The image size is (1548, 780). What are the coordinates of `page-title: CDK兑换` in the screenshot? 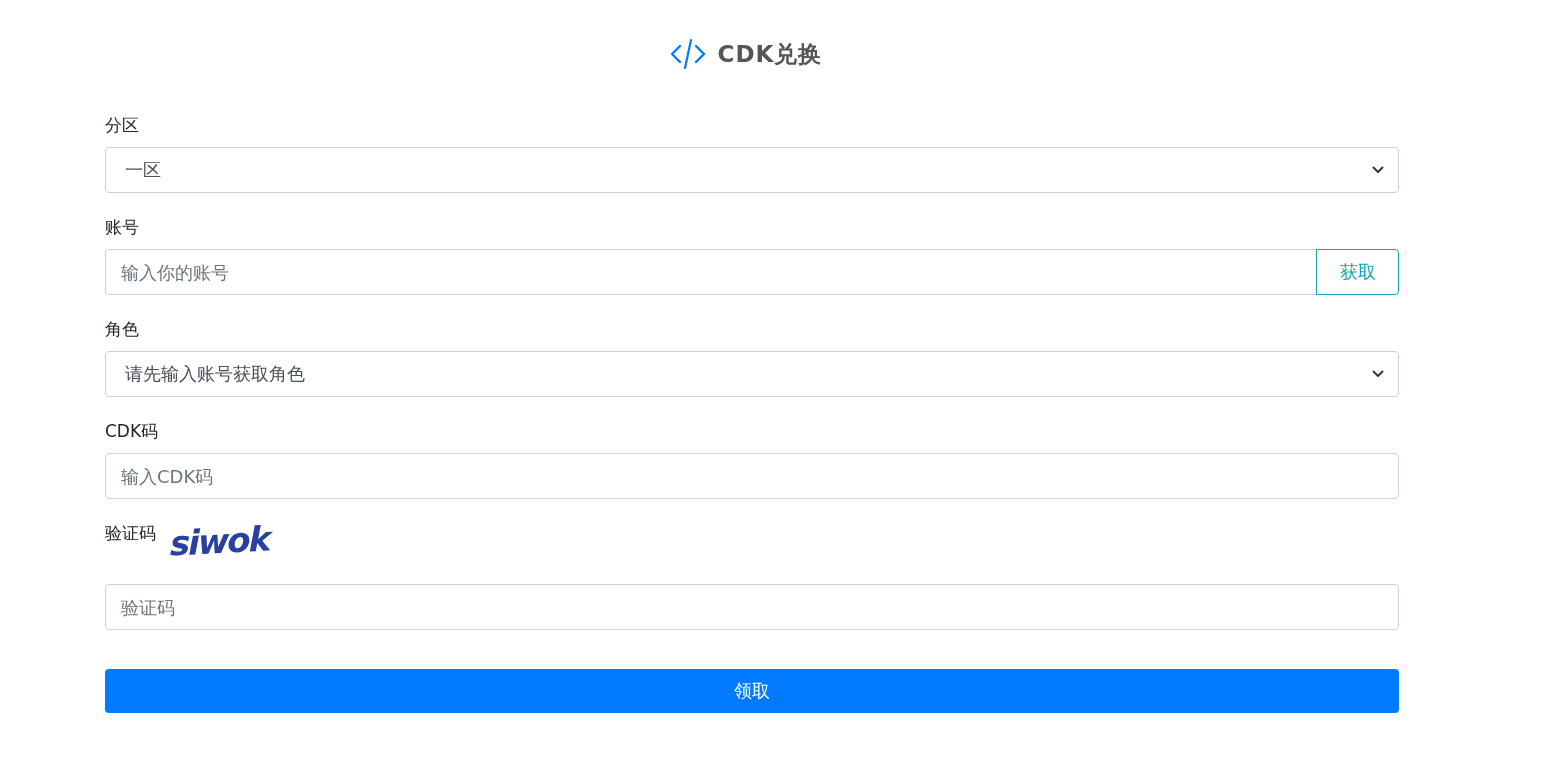 It's located at (770, 54).